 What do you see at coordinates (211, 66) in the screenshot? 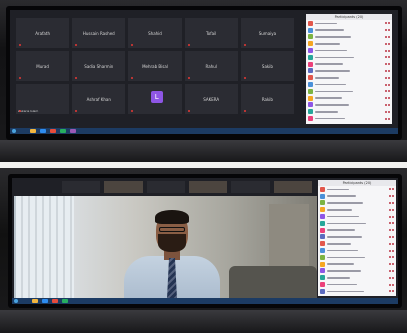
I see `video-tile: Rahul` at bounding box center [211, 66].